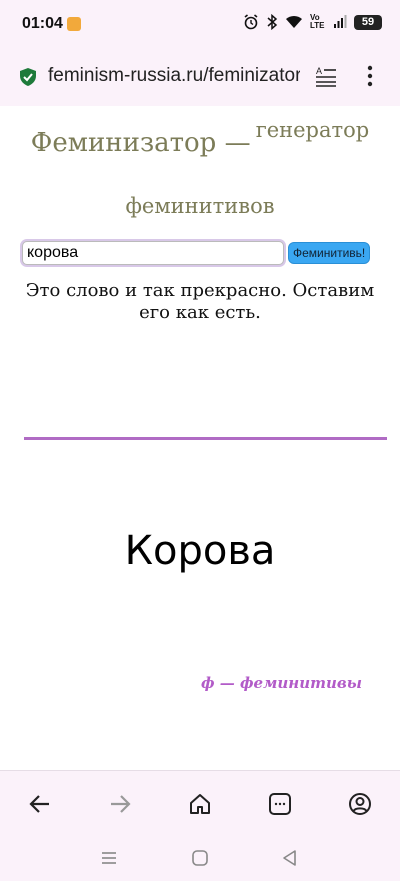 The width and height of the screenshot is (400, 881). Describe the element at coordinates (200, 551) in the screenshot. I see `result-word: Корова` at that location.